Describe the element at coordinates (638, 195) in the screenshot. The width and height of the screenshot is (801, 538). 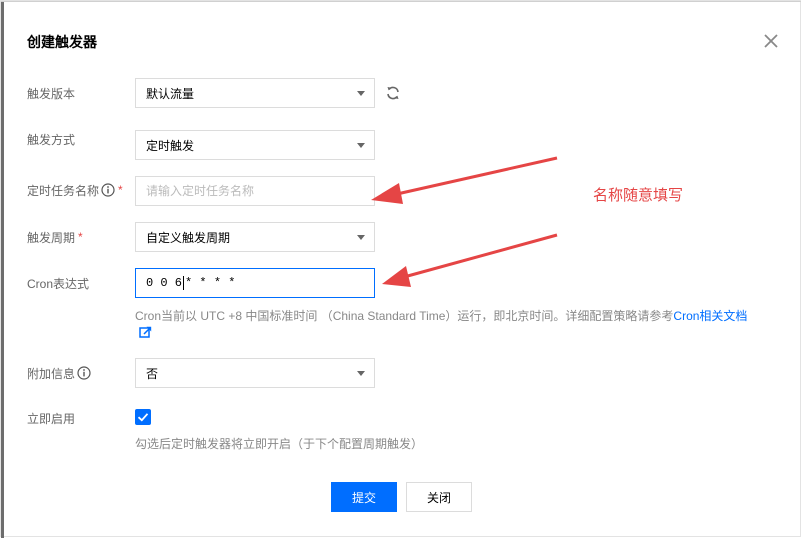
I see `annotation-text: 名称随意填写` at that location.